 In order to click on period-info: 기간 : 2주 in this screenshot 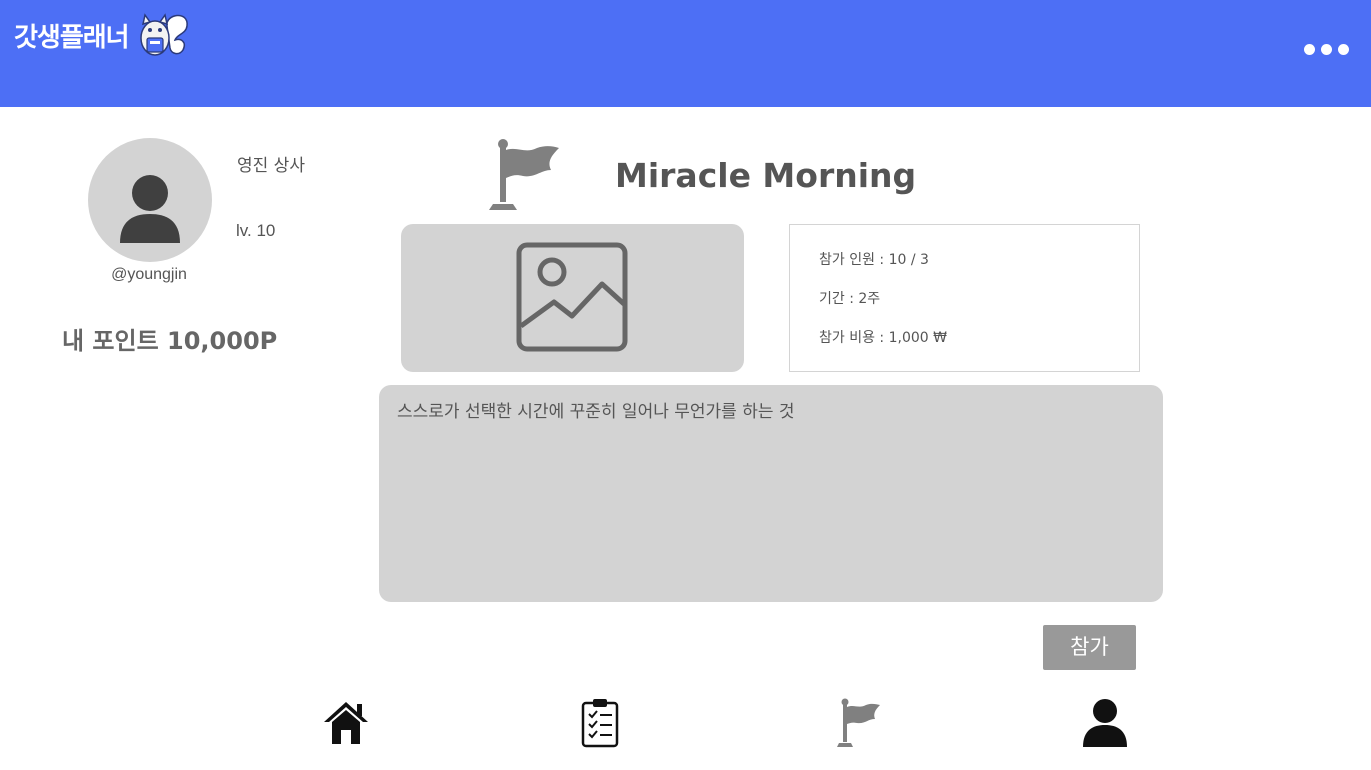, I will do `click(850, 299)`.